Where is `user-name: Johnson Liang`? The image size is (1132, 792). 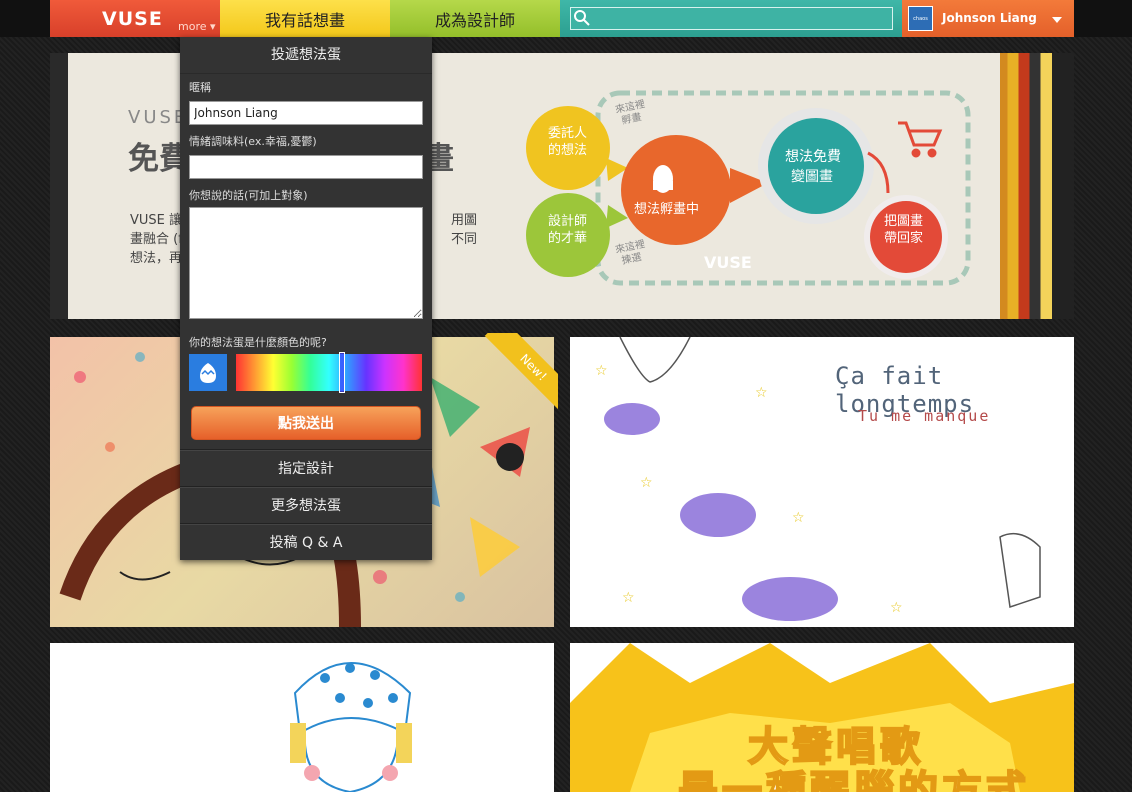
user-name: Johnson Liang is located at coordinates (989, 18).